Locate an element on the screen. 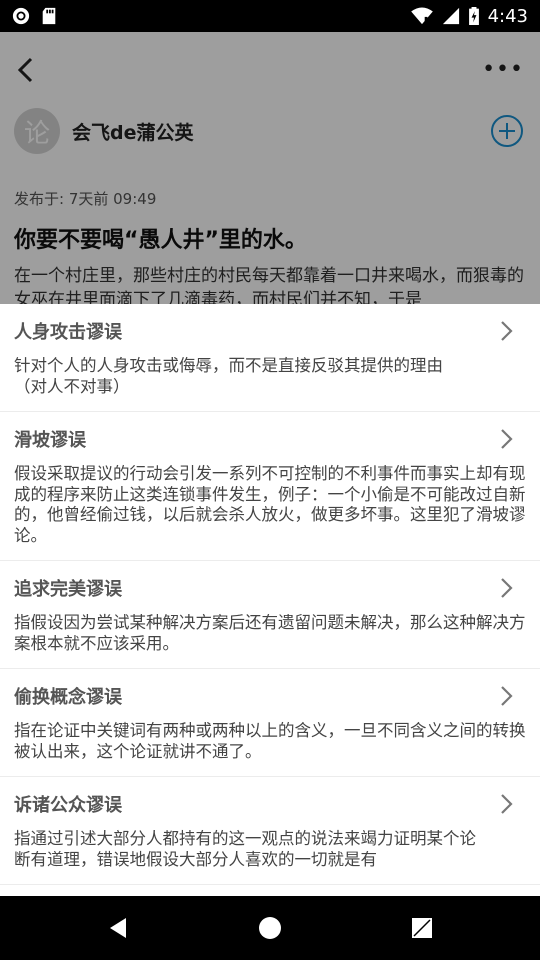 The image size is (540, 960). signal-icon is located at coordinates (450, 16).